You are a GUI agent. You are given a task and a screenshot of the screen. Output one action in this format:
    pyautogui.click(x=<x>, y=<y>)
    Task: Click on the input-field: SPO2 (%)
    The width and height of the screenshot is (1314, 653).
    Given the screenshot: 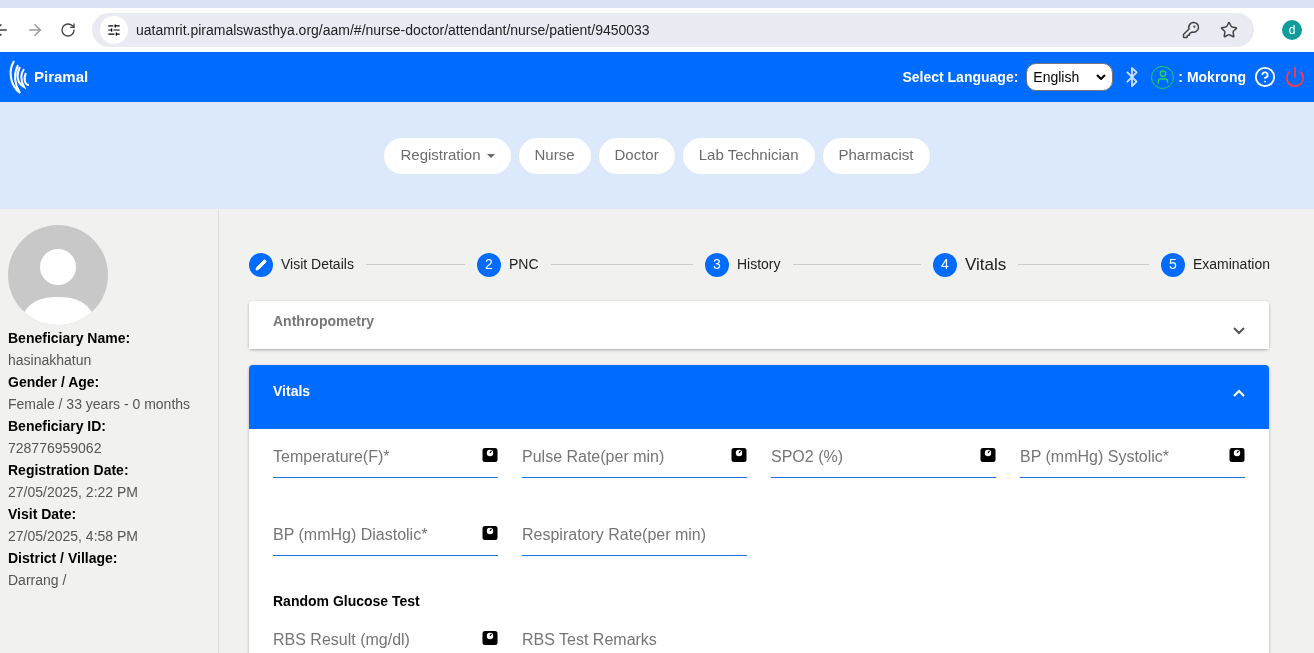 What is the action you would take?
    pyautogui.click(x=875, y=456)
    